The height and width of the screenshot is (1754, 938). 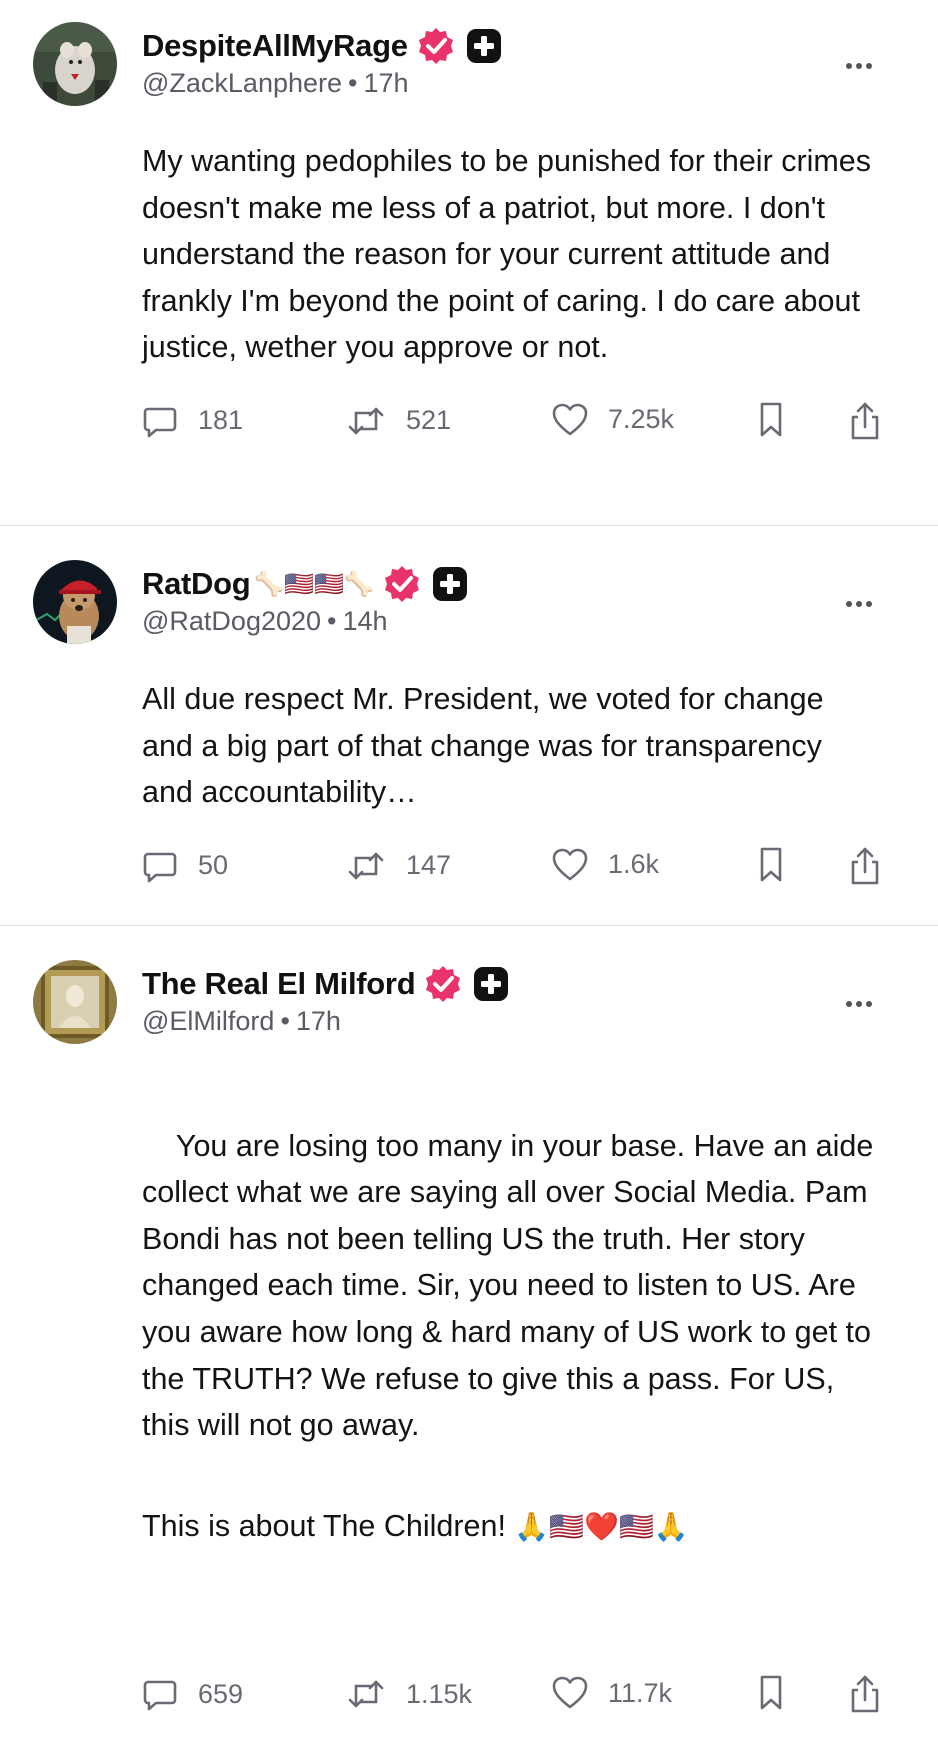 What do you see at coordinates (640, 1692) in the screenshot?
I see `like-count: 11.7k` at bounding box center [640, 1692].